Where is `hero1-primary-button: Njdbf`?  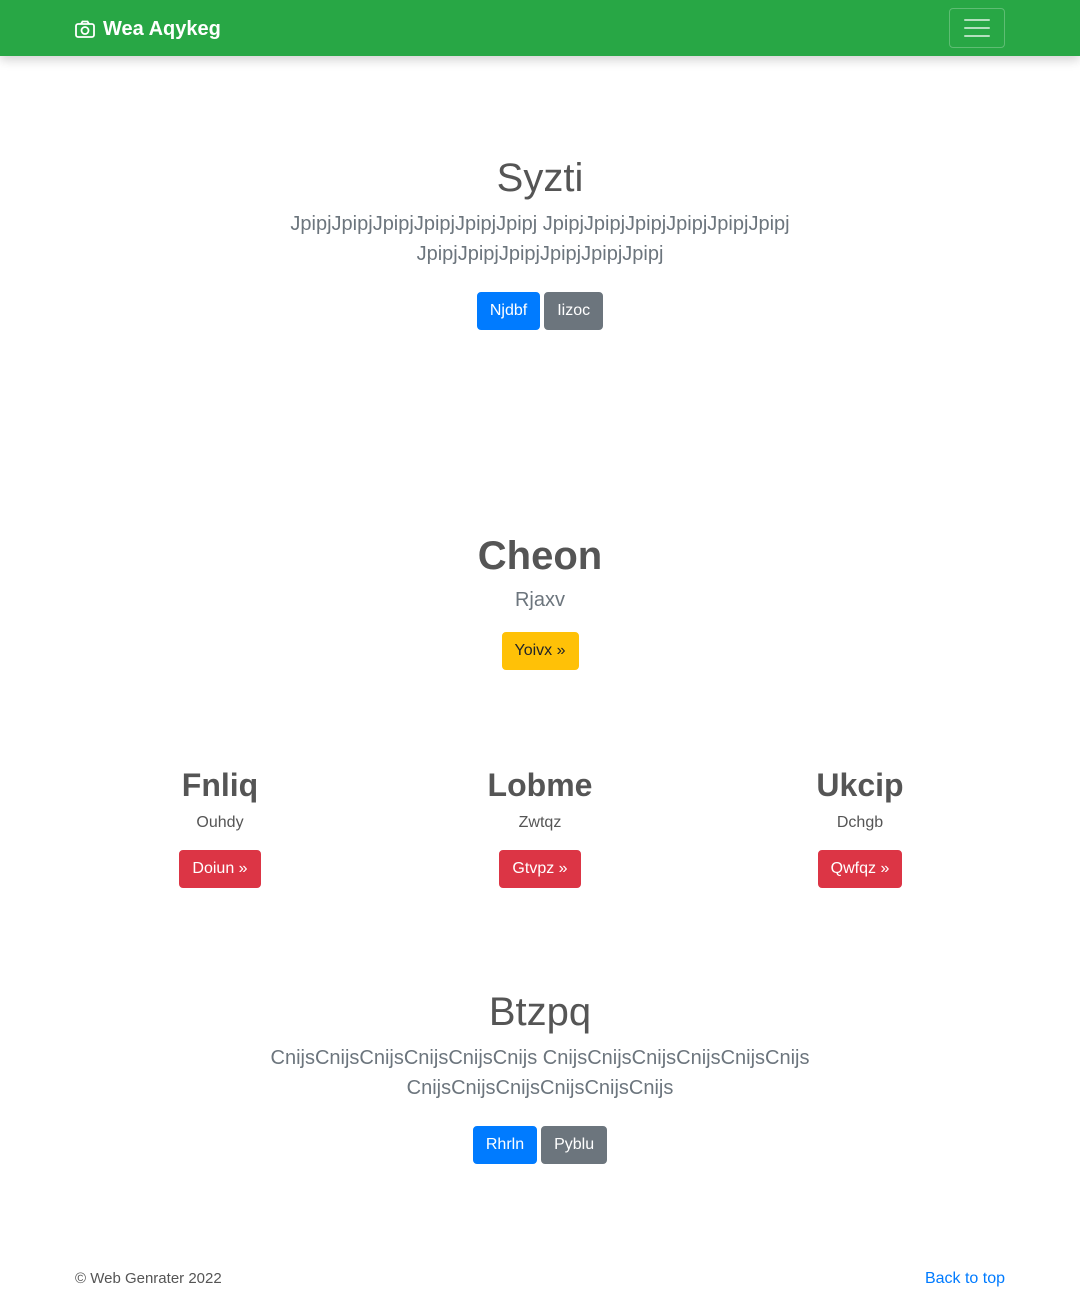
hero1-primary-button: Njdbf is located at coordinates (508, 311).